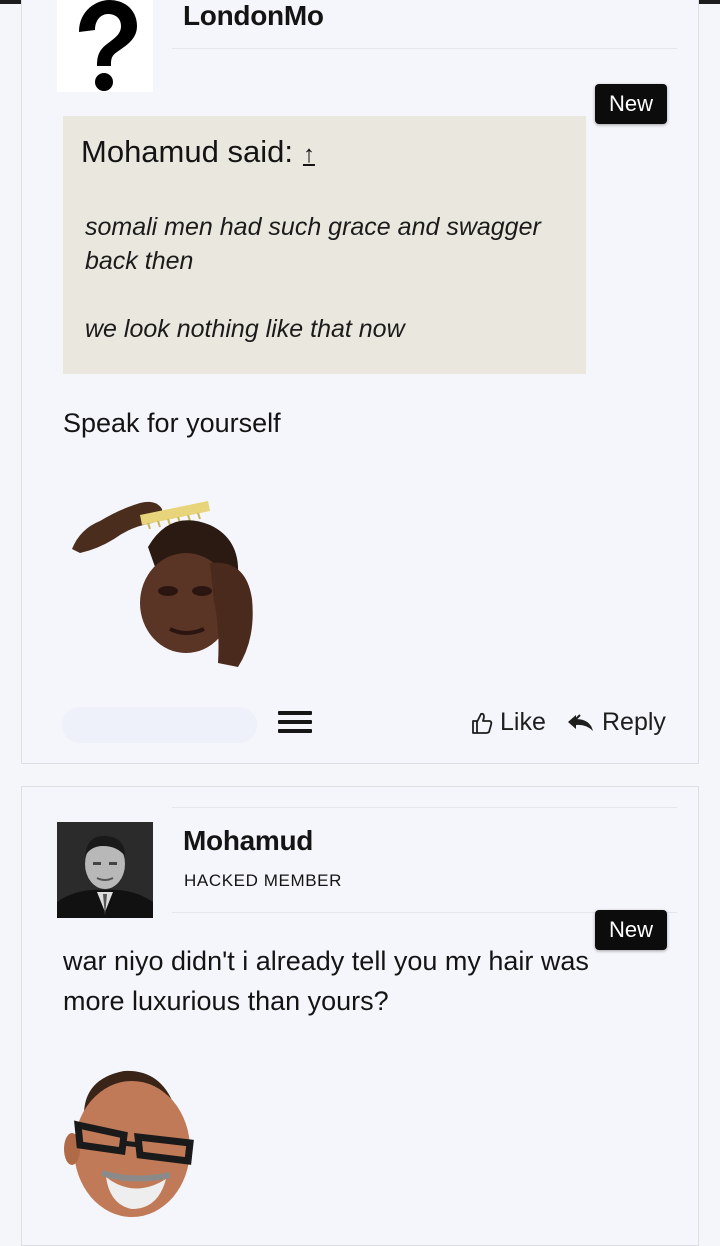 The width and height of the screenshot is (720, 1246). Describe the element at coordinates (172, 423) in the screenshot. I see `post-message: Speak for yourself` at that location.